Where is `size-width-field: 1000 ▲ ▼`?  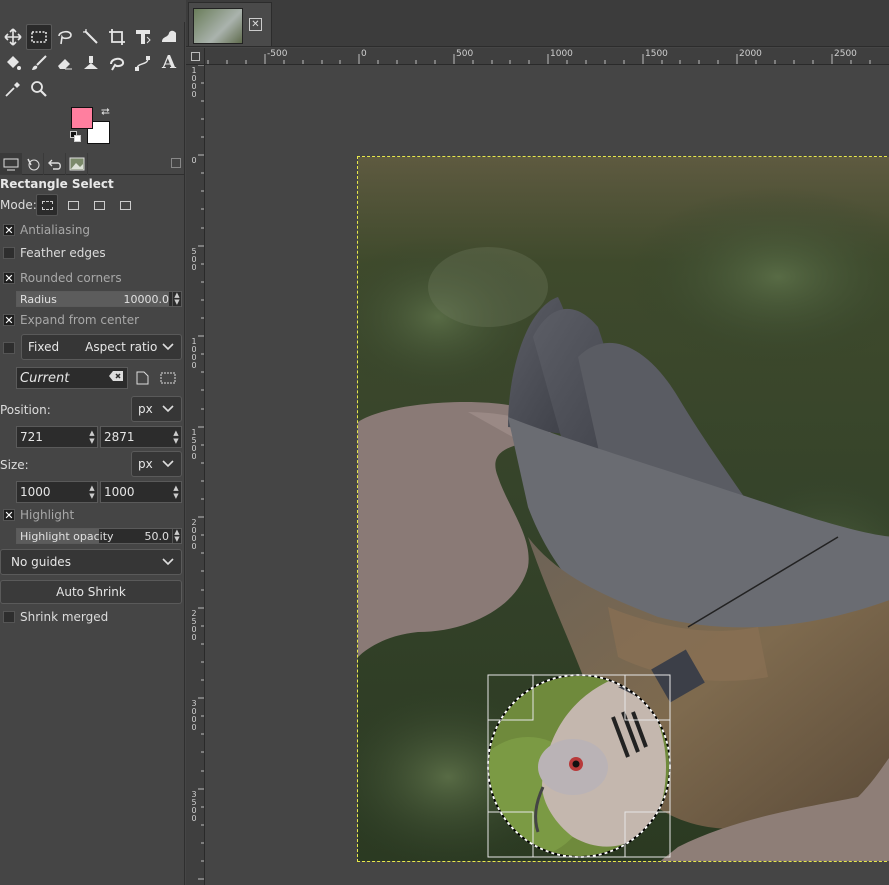 size-width-field: 1000 ▲ ▼ is located at coordinates (57, 492).